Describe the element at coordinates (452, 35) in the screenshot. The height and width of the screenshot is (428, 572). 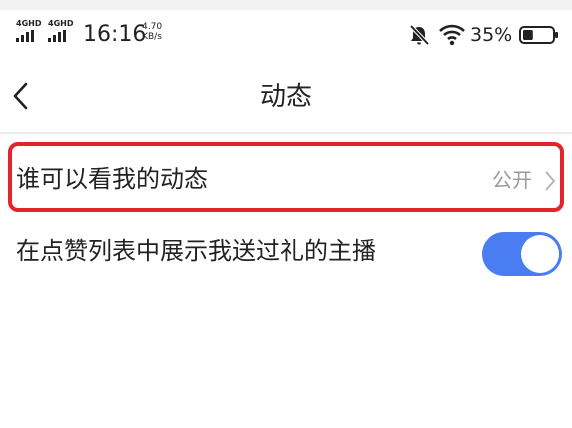
I see `wifi-icon` at that location.